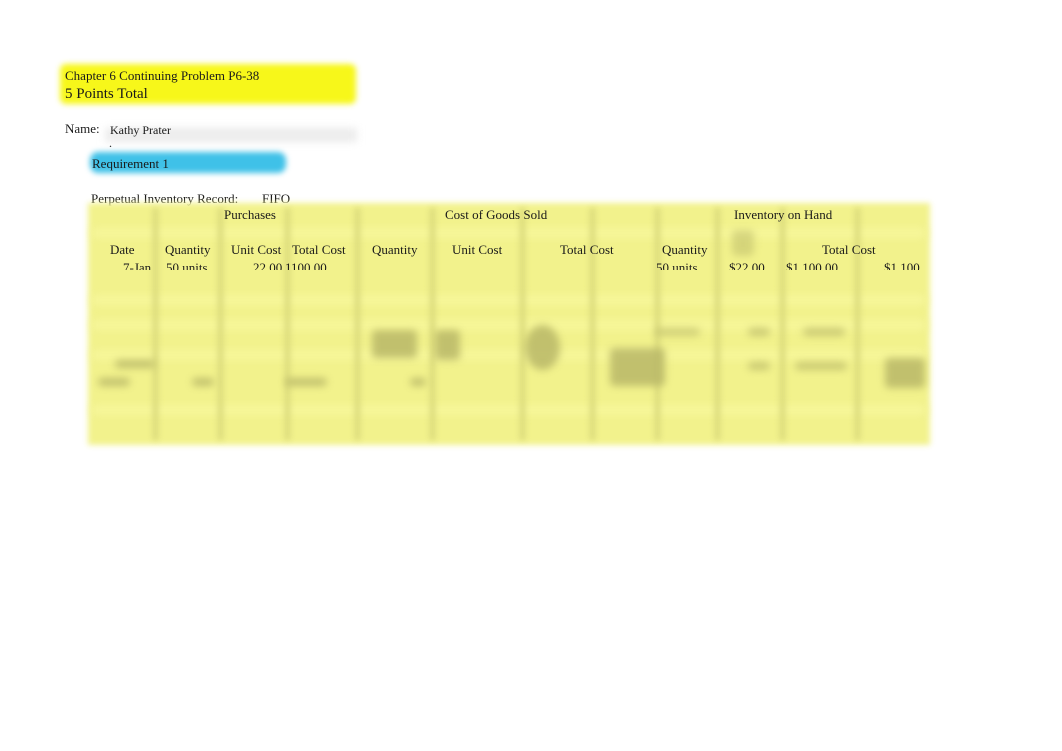 Image resolution: width=1062 pixels, height=751 pixels. Describe the element at coordinates (812, 265) in the screenshot. I see `cell-inventory-total-cost: $1,100.00` at that location.